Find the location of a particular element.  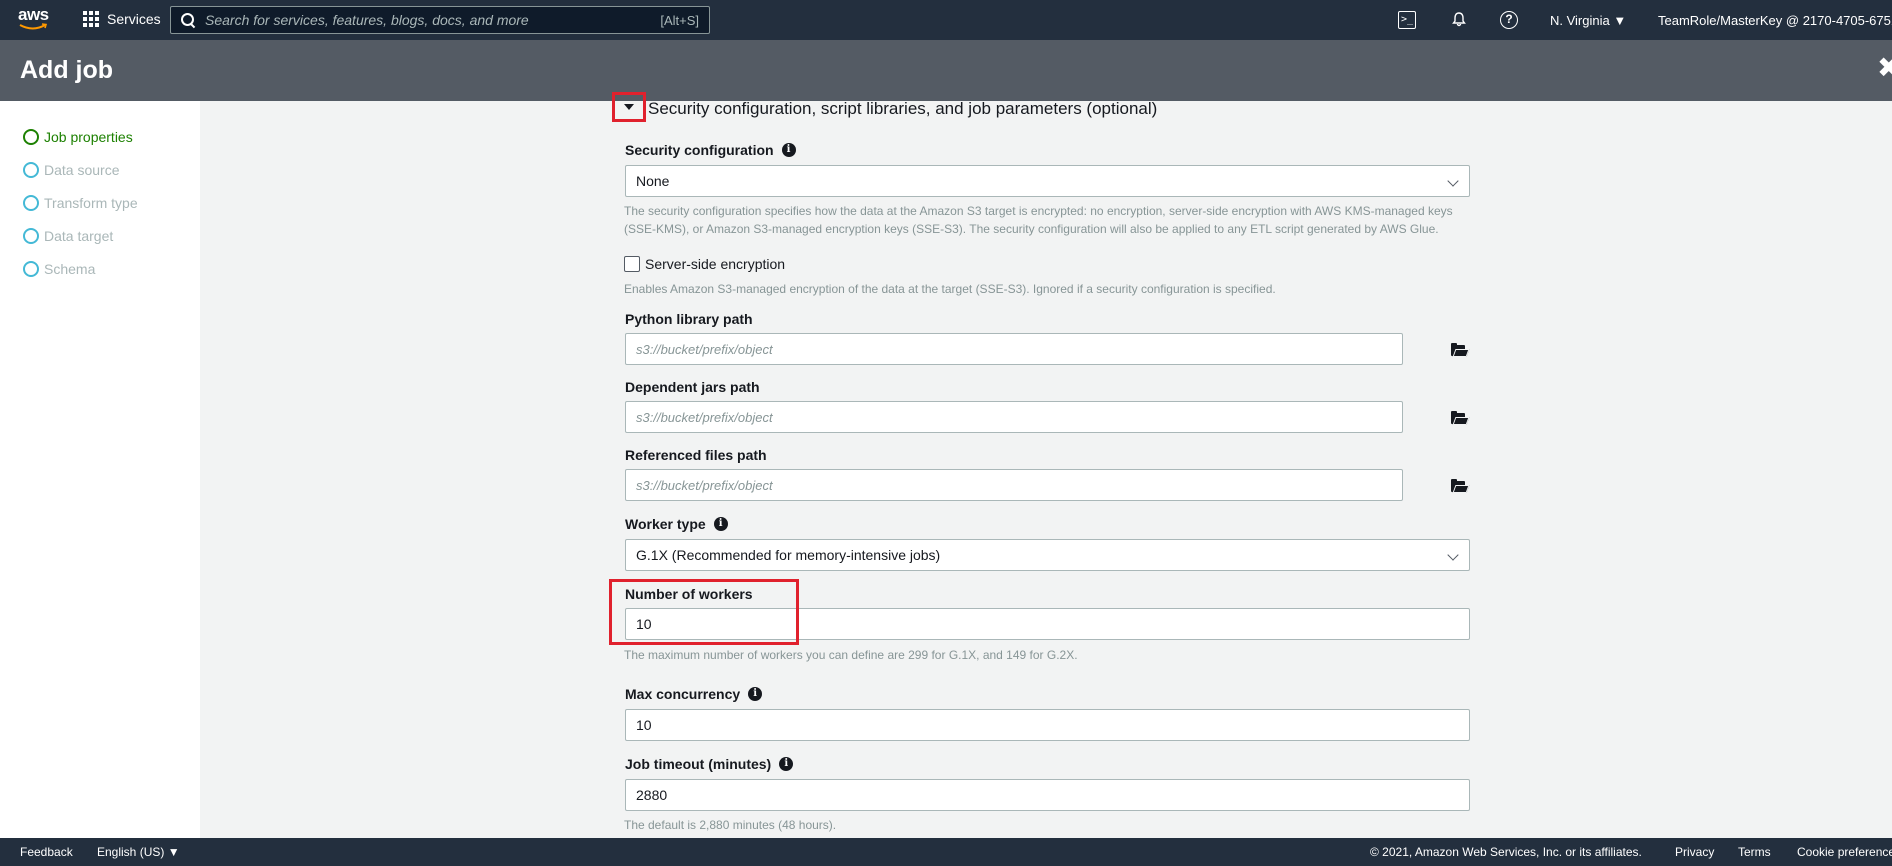

step-label: Job properties is located at coordinates (88, 137).